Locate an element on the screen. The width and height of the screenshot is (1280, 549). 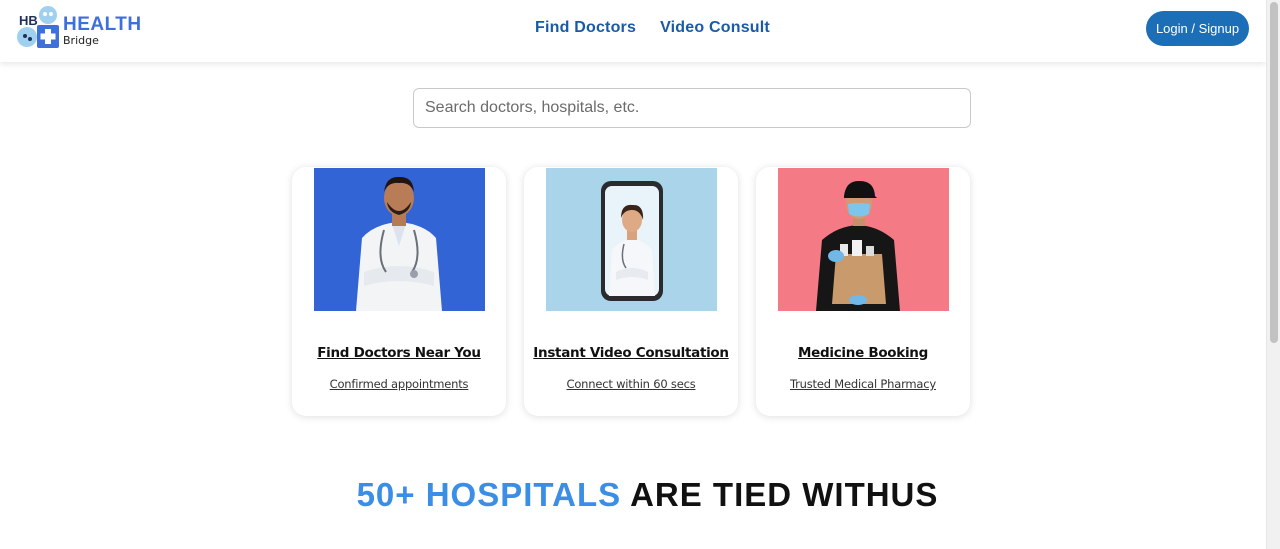
logo-name: HEALTH is located at coordinates (102, 24).